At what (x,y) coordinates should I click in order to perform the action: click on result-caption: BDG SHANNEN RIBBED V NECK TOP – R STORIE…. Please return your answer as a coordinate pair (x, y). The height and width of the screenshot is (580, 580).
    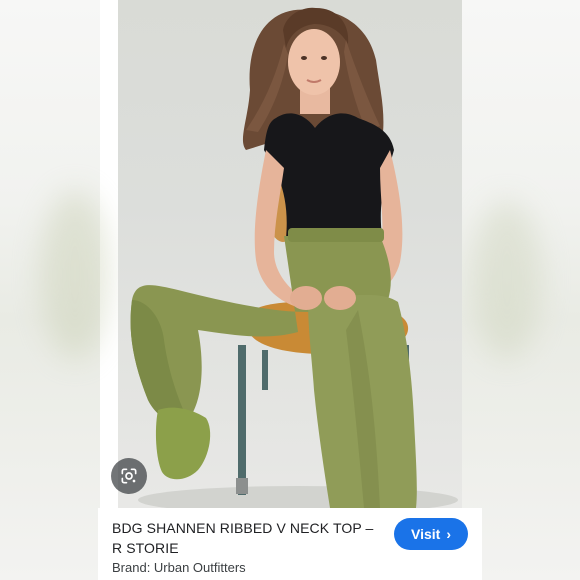
    Looking at the image, I should click on (290, 544).